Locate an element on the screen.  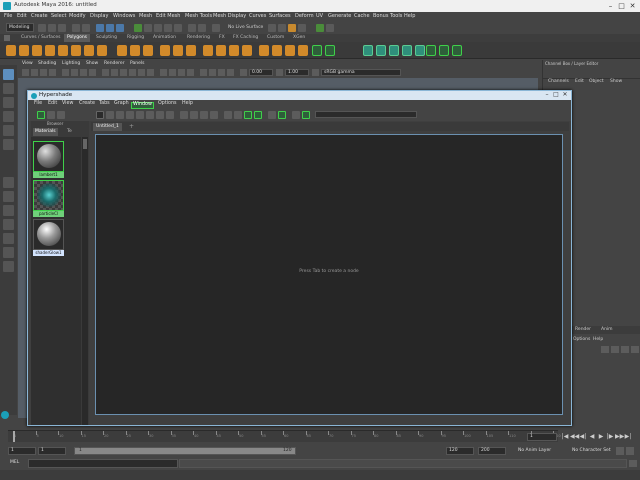
hs-rearrange-icon is located at coordinates (150, 115).